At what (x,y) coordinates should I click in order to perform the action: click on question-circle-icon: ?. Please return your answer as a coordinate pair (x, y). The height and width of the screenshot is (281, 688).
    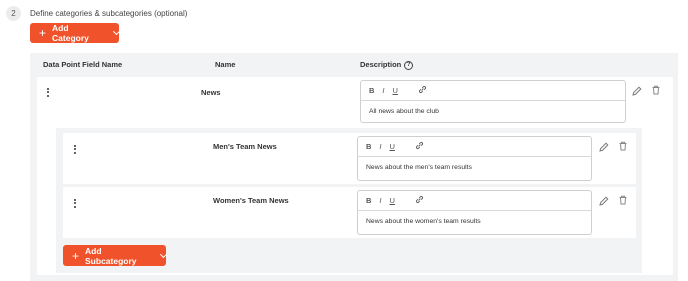
    Looking at the image, I should click on (409, 65).